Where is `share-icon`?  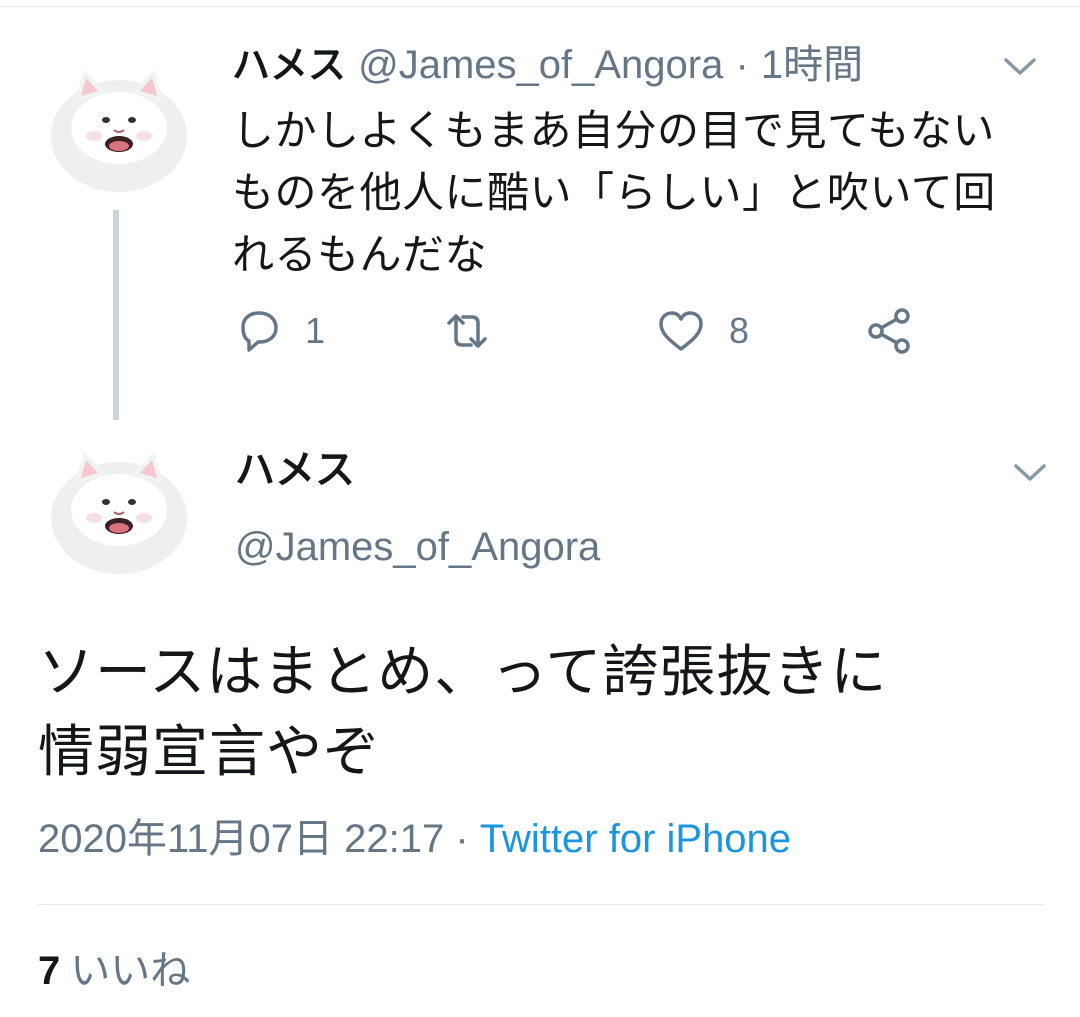 share-icon is located at coordinates (889, 331).